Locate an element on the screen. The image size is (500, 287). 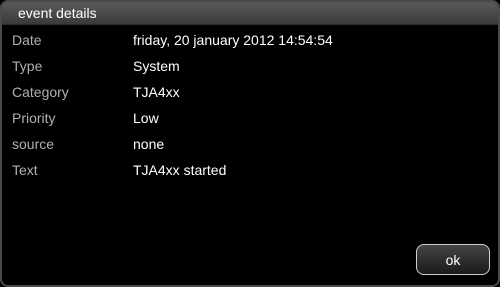
detail-value: TJA4xx started is located at coordinates (180, 170).